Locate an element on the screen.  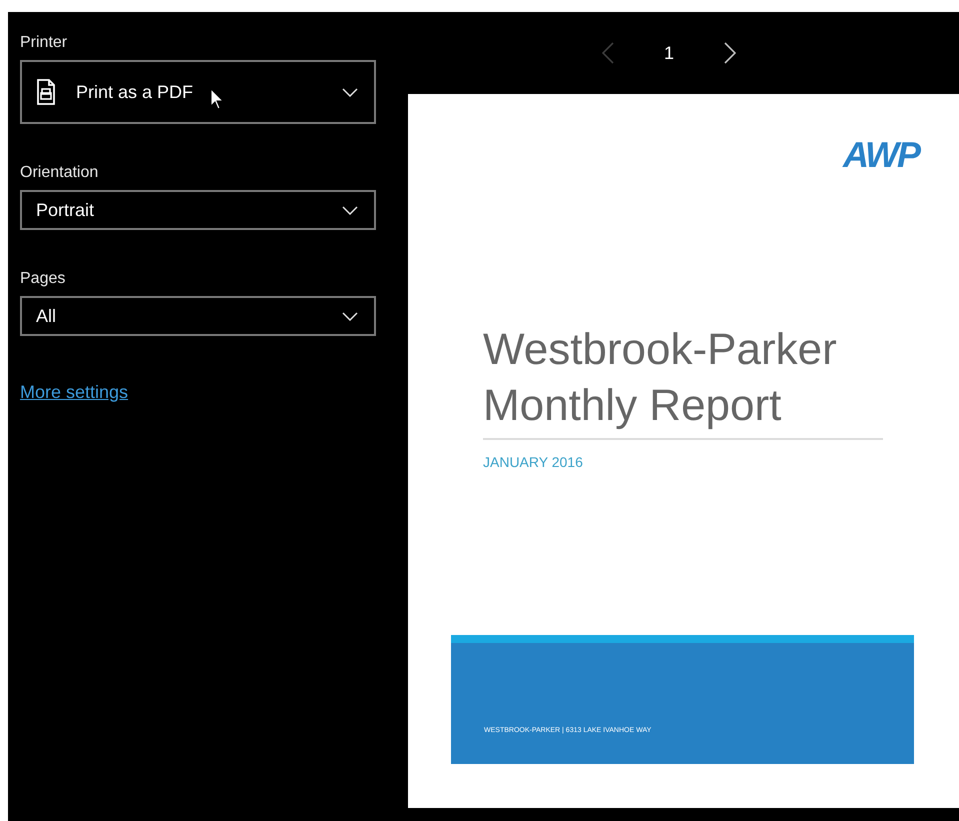
dropdown: All is located at coordinates (198, 316).